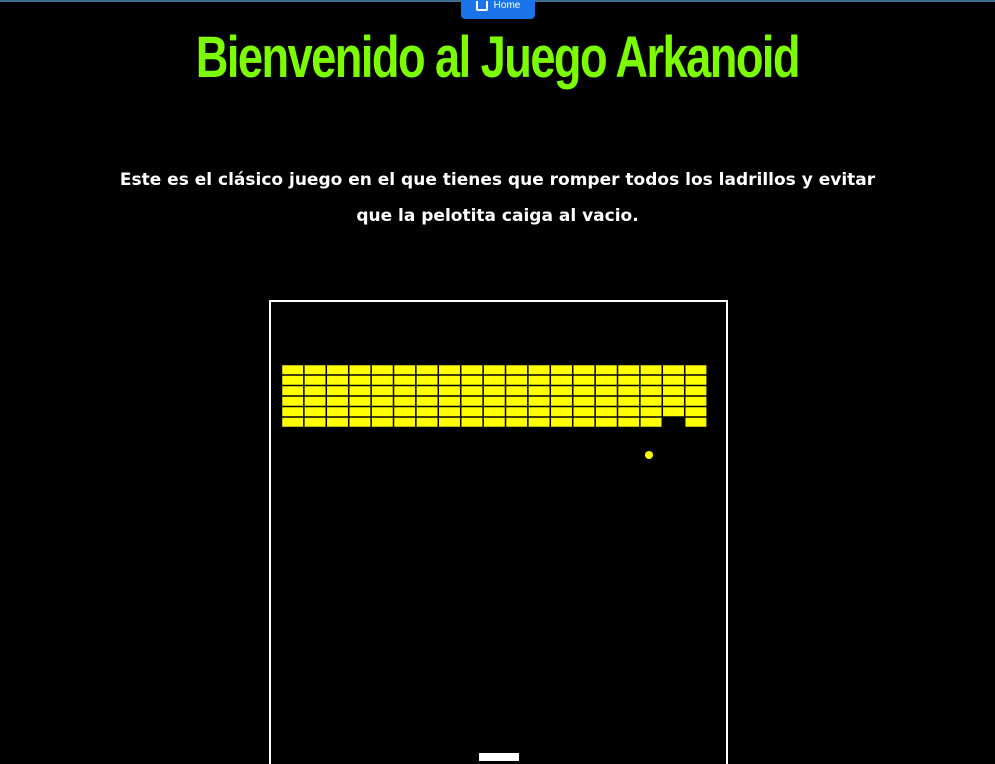  I want to click on ball, so click(649, 455).